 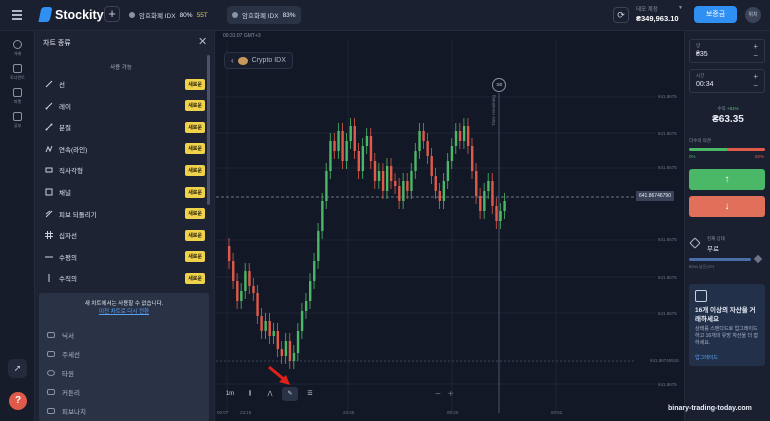 I want to click on tool-item: 십자선 새로운, so click(x=125, y=235).